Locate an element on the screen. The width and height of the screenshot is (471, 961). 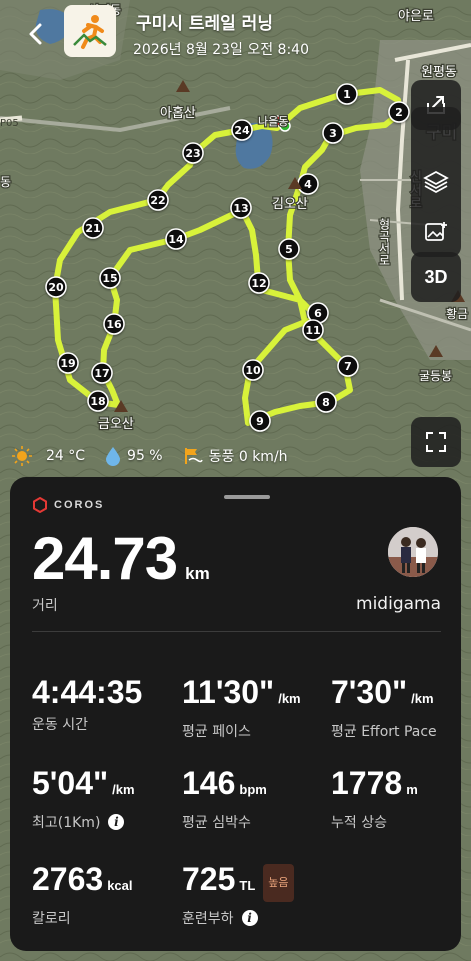
waypoint-label: 4 is located at coordinates (308, 184).